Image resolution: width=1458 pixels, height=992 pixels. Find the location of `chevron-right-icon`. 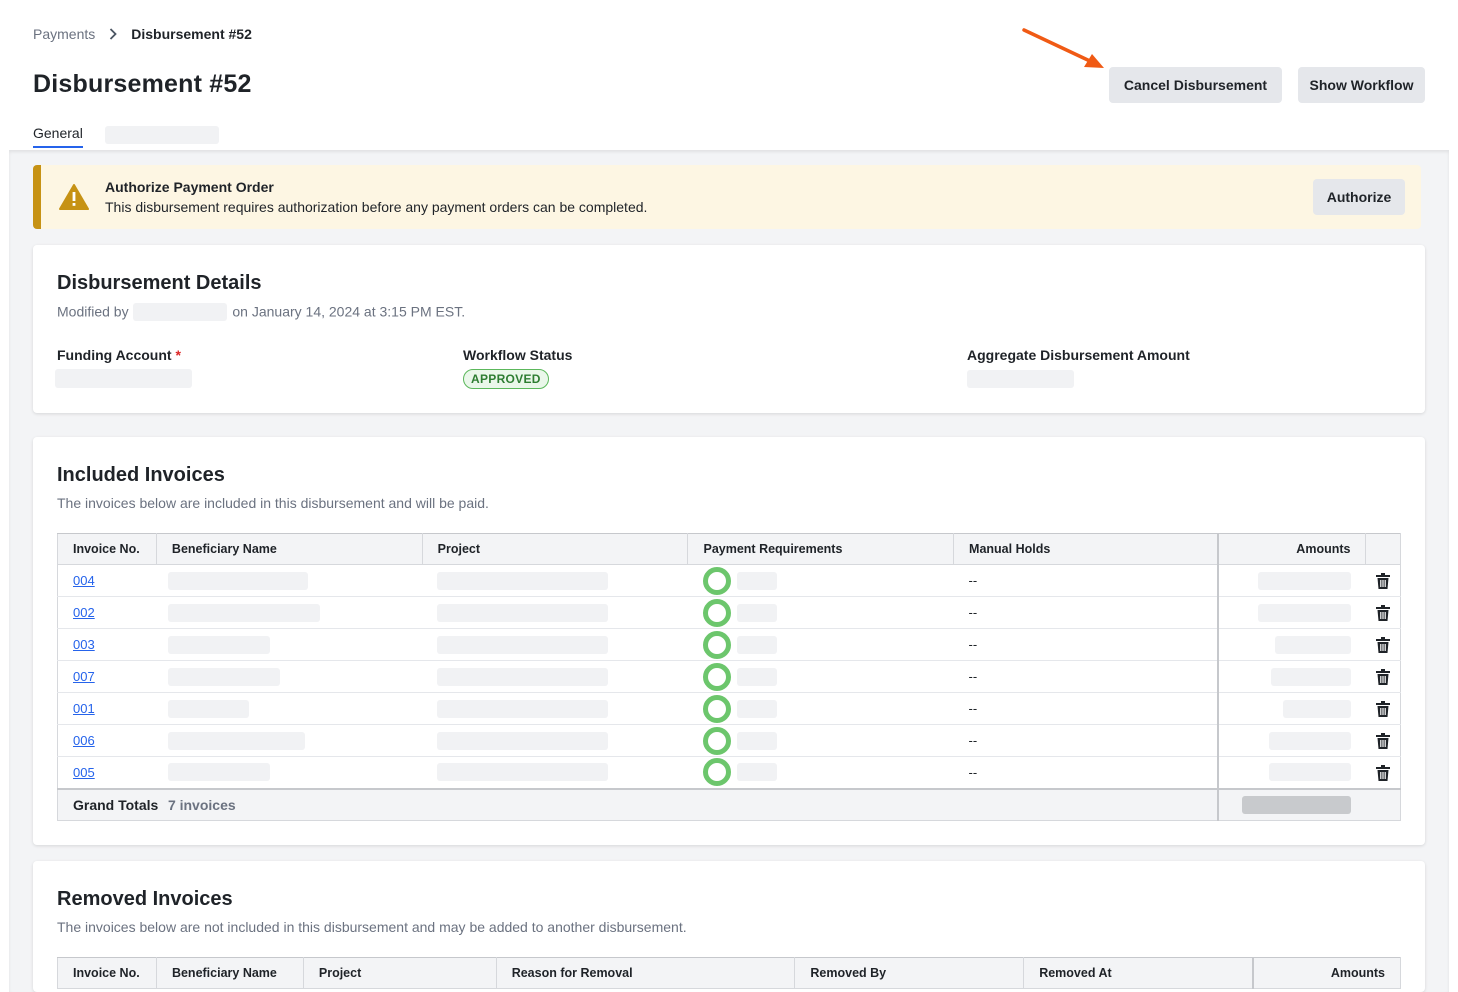

chevron-right-icon is located at coordinates (113, 34).